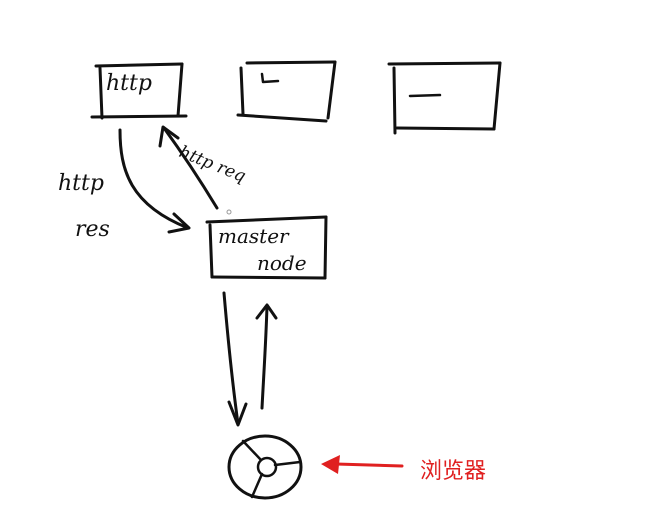  What do you see at coordinates (362, 464) in the screenshot?
I see `annotation-arrow` at bounding box center [362, 464].